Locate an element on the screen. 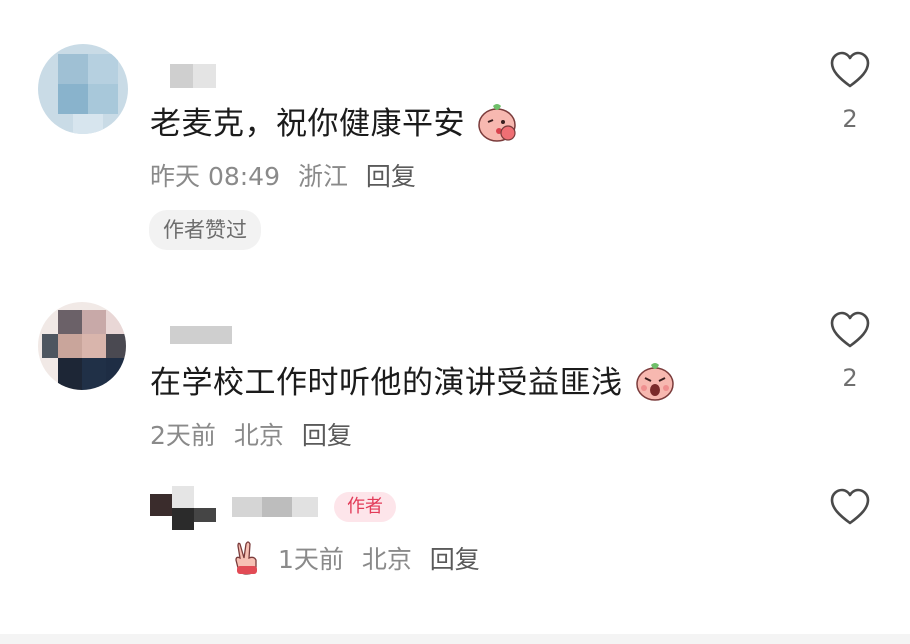  comment-text-content: 老麦克，祝你健康平安 is located at coordinates (307, 124).